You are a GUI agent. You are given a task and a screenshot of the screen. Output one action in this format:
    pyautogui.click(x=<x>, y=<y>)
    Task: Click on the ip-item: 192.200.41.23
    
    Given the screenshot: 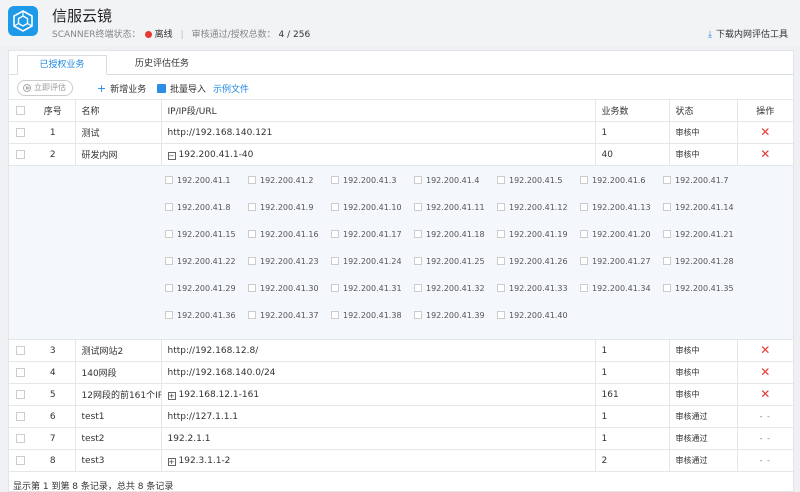 What is the action you would take?
    pyautogui.click(x=289, y=265)
    